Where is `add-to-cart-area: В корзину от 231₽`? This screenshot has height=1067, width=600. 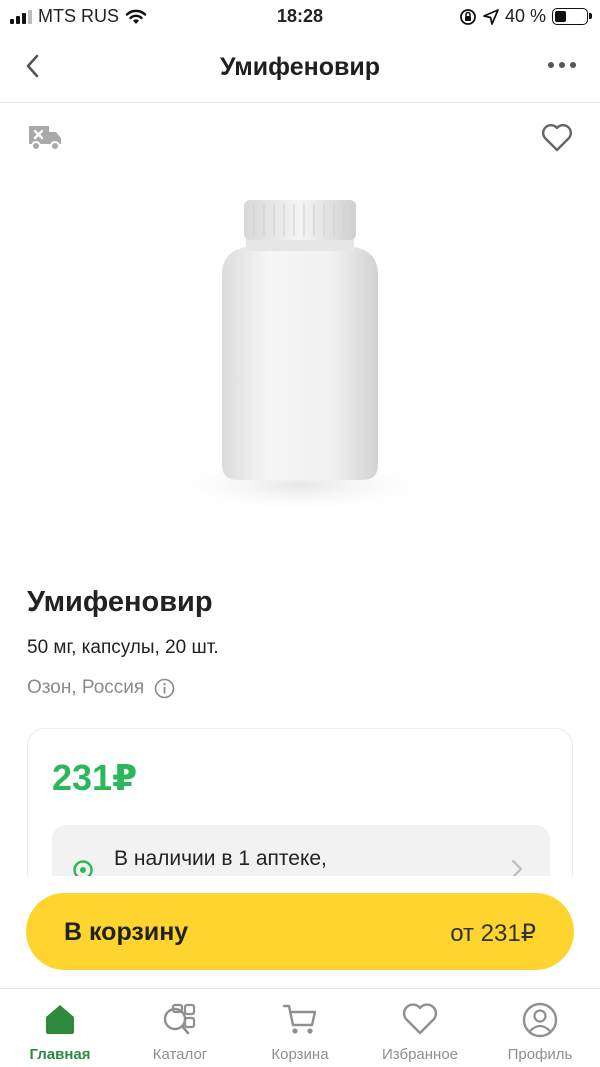 add-to-cart-area: В корзину от 231₽ is located at coordinates (300, 932).